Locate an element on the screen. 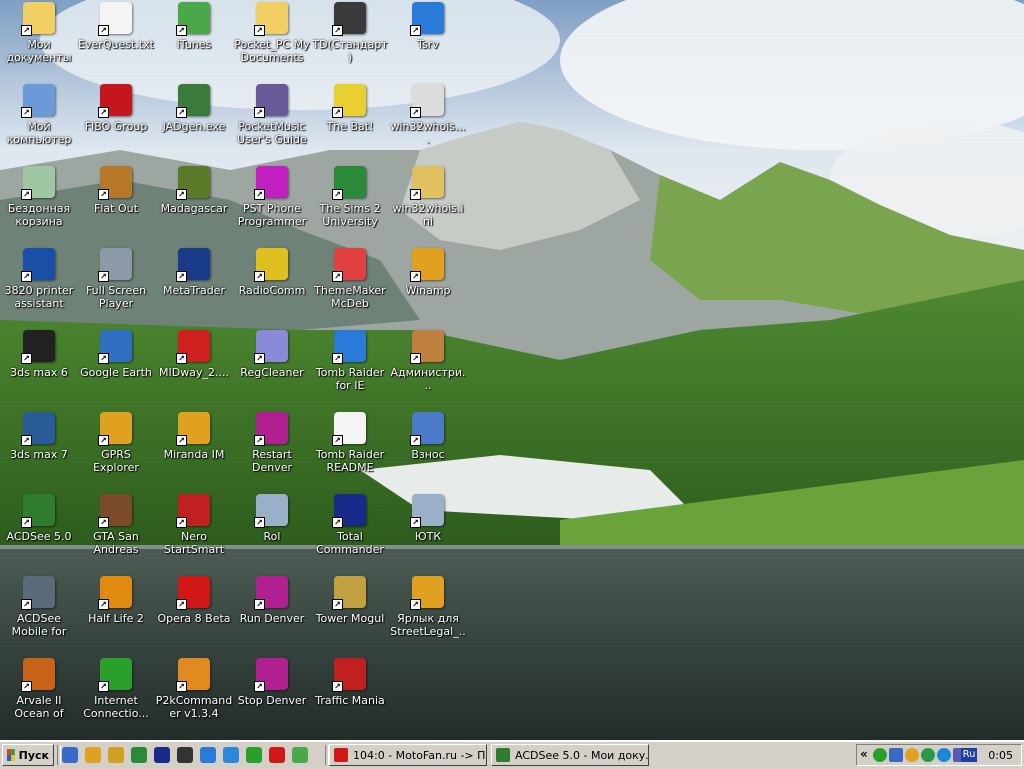  desktop-shortcut: ↗ Traffic Mania is located at coordinates (350, 696).